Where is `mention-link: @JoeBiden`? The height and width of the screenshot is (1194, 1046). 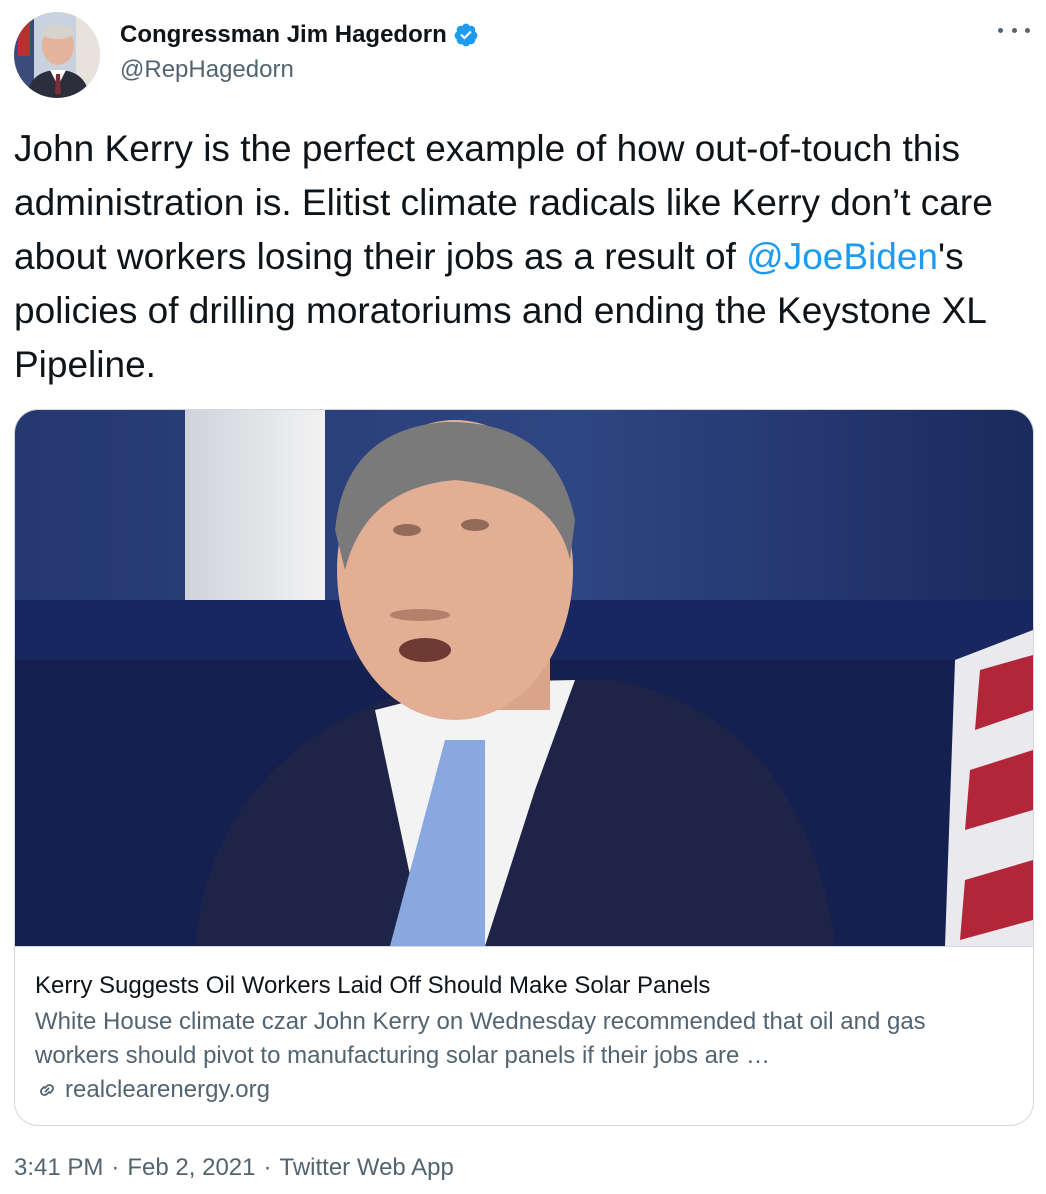
mention-link: @JoeBiden is located at coordinates (842, 256).